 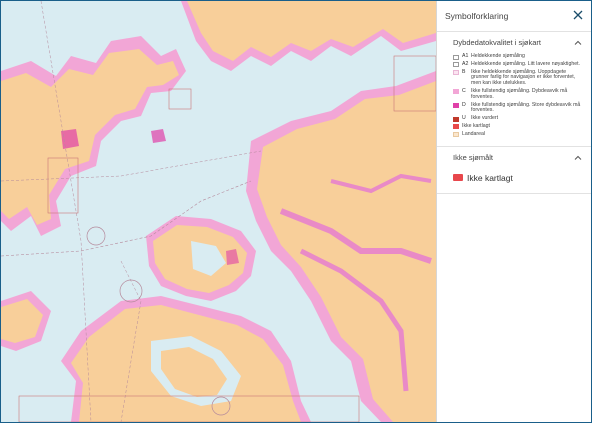 What do you see at coordinates (519, 134) in the screenshot?
I see `legend-item: Landareal` at bounding box center [519, 134].